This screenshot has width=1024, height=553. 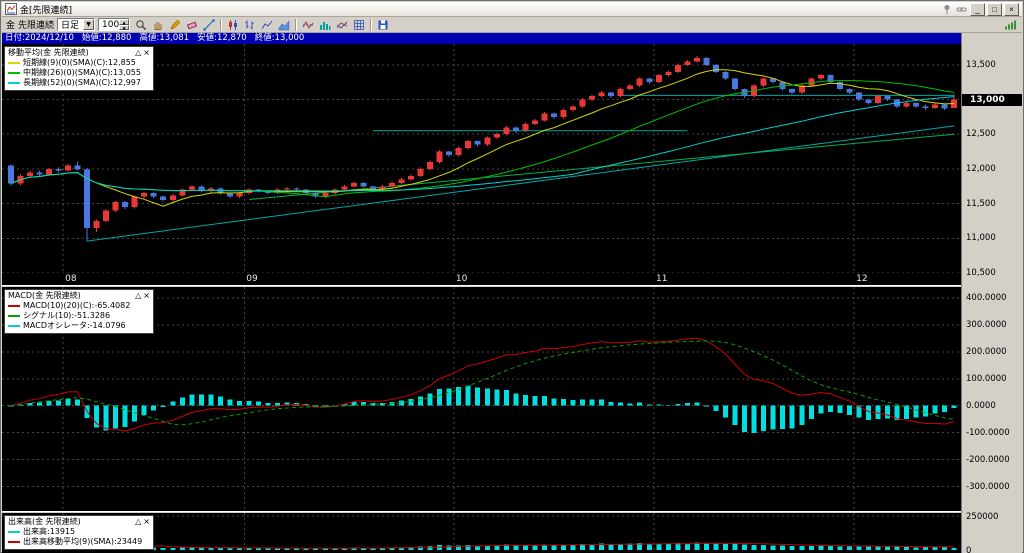 I want to click on toolbar-icons, so click(x=262, y=24).